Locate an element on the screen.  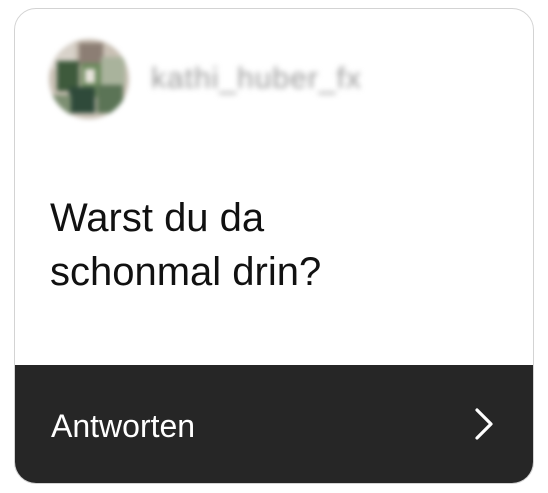
avatar is located at coordinates (89, 79).